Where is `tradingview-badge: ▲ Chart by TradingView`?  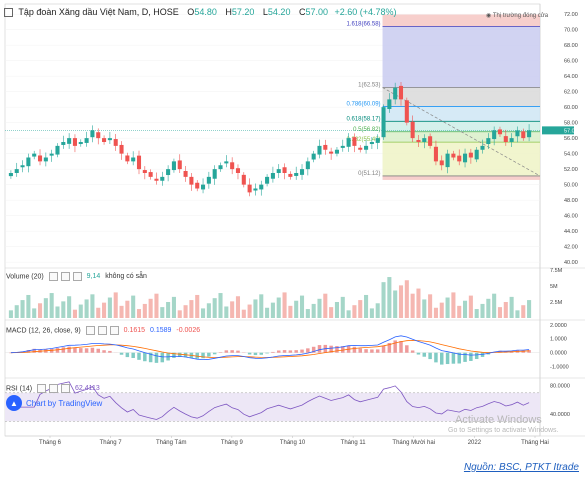 tradingview-badge: ▲ Chart by TradingView is located at coordinates (54, 403).